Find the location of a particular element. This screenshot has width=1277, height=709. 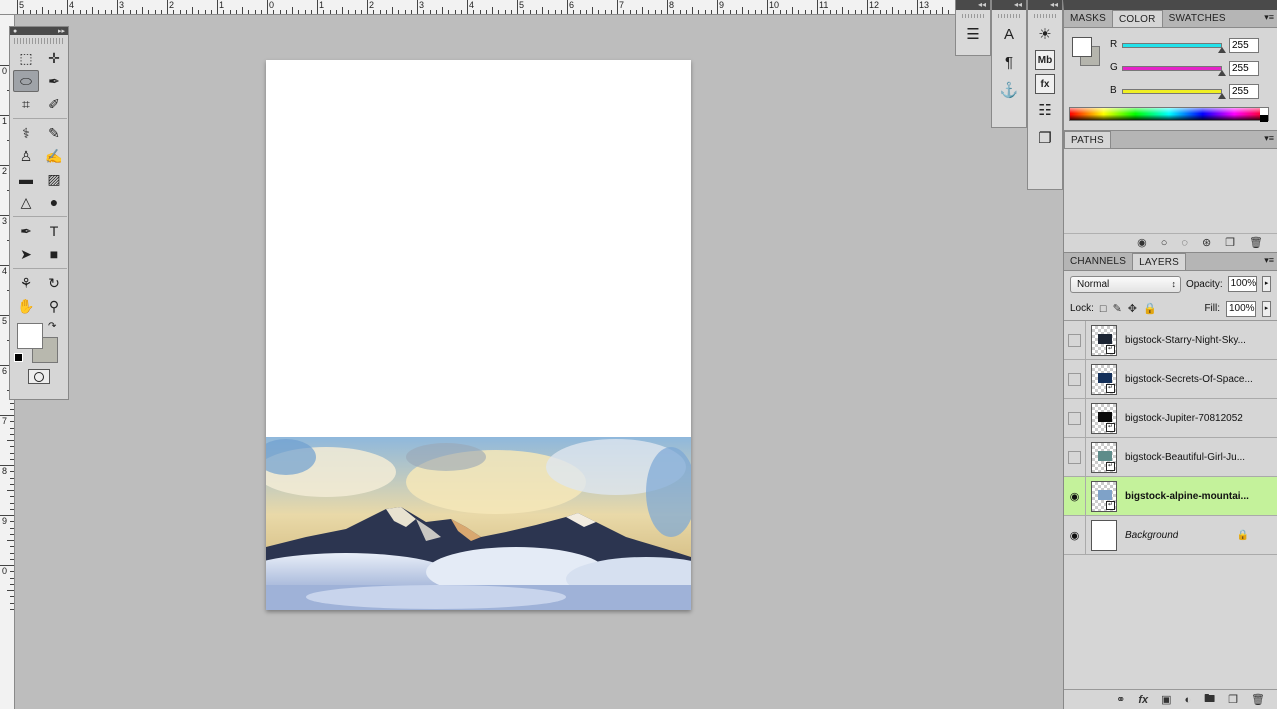

tab-swatches: SWATCHES is located at coordinates (1197, 18).